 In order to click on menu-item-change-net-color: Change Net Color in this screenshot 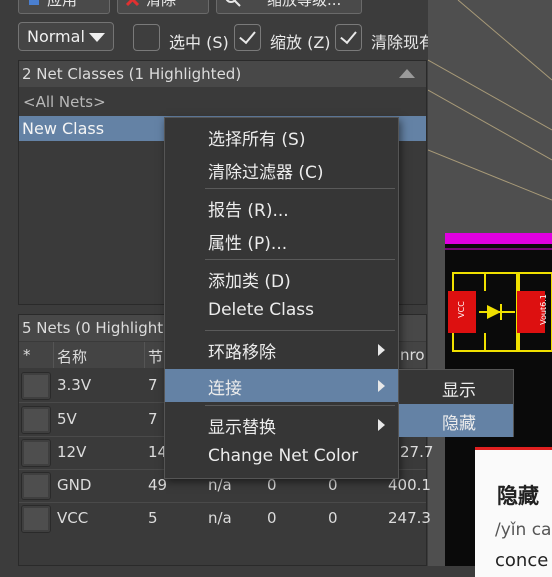, I will do `click(281, 457)`.